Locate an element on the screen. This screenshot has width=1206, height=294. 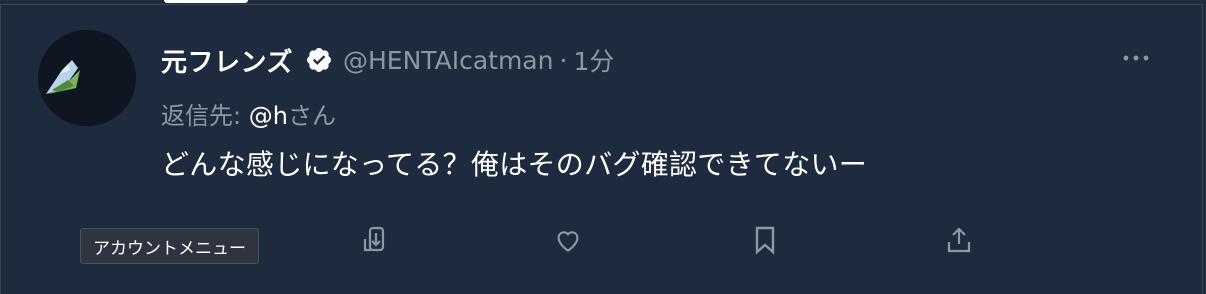
share-button is located at coordinates (959, 240).